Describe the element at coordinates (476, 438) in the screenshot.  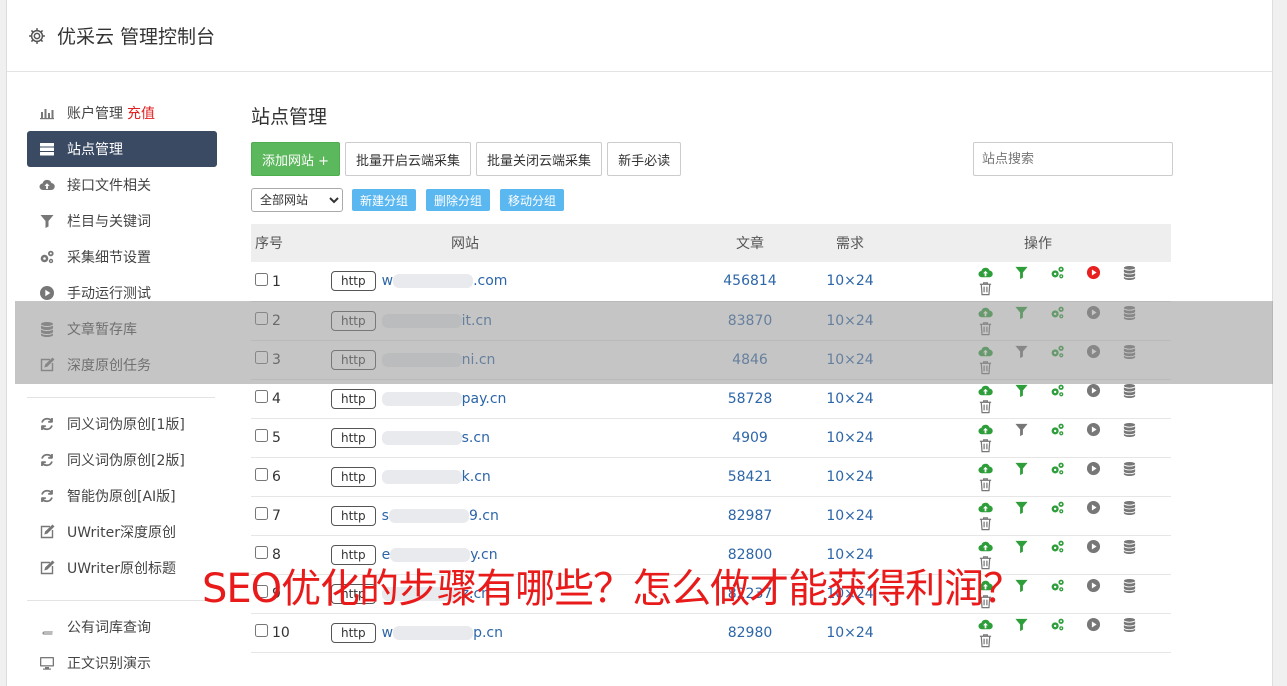
I see `site-domain-tail: s.cn` at that location.